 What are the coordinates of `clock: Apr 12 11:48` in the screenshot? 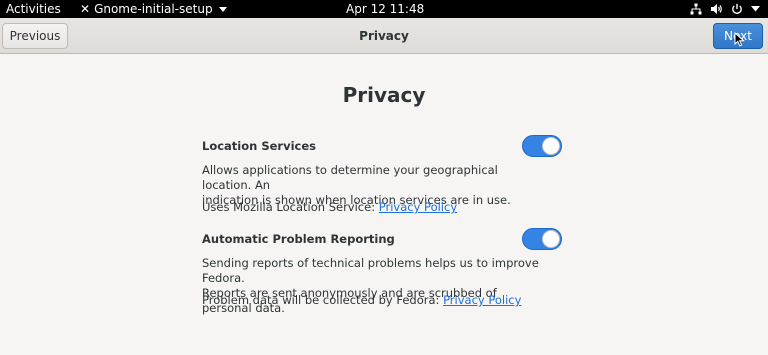 It's located at (385, 9).